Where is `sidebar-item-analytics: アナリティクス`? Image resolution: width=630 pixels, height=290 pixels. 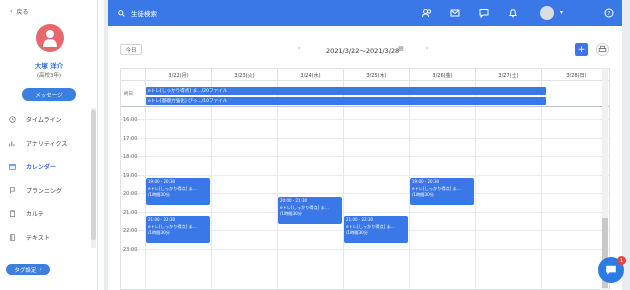
sidebar-item-analytics: アナリティクス is located at coordinates (49, 144).